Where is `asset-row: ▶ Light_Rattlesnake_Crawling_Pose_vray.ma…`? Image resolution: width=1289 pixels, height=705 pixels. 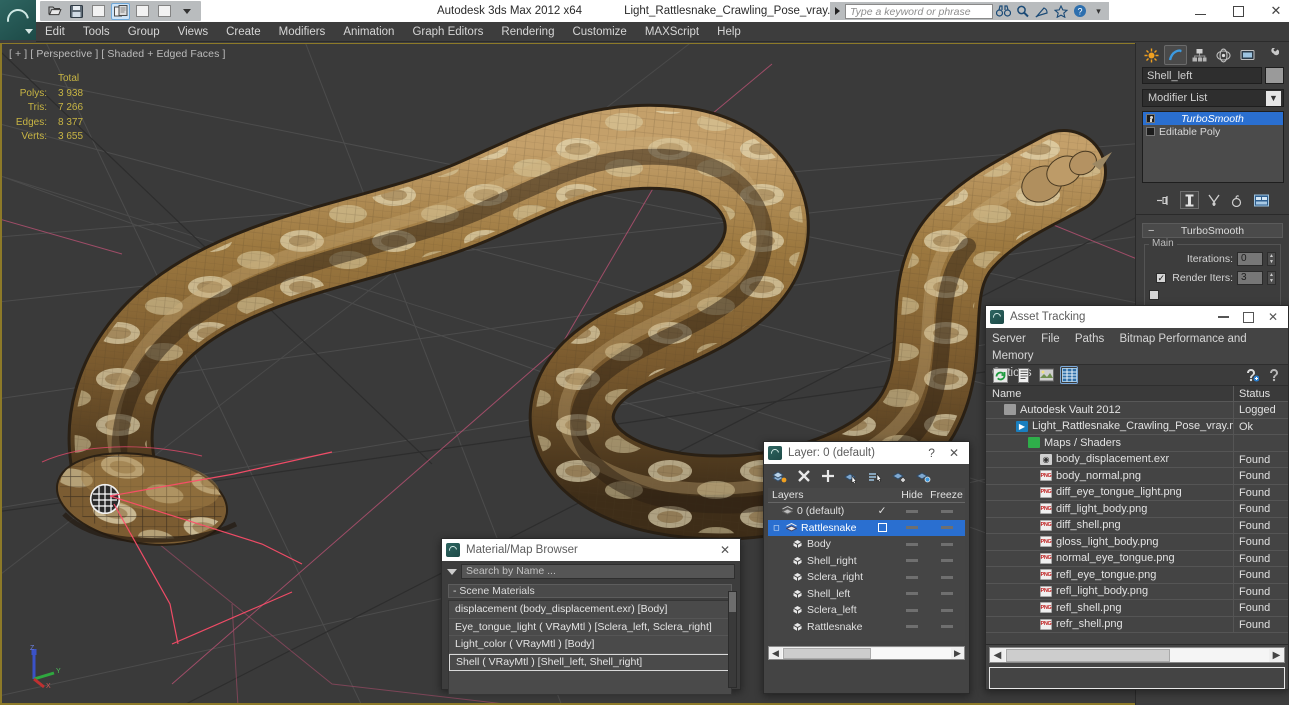
asset-row: ▶ Light_Rattlesnake_Crawling_Pose_vray.ma… is located at coordinates (1137, 426).